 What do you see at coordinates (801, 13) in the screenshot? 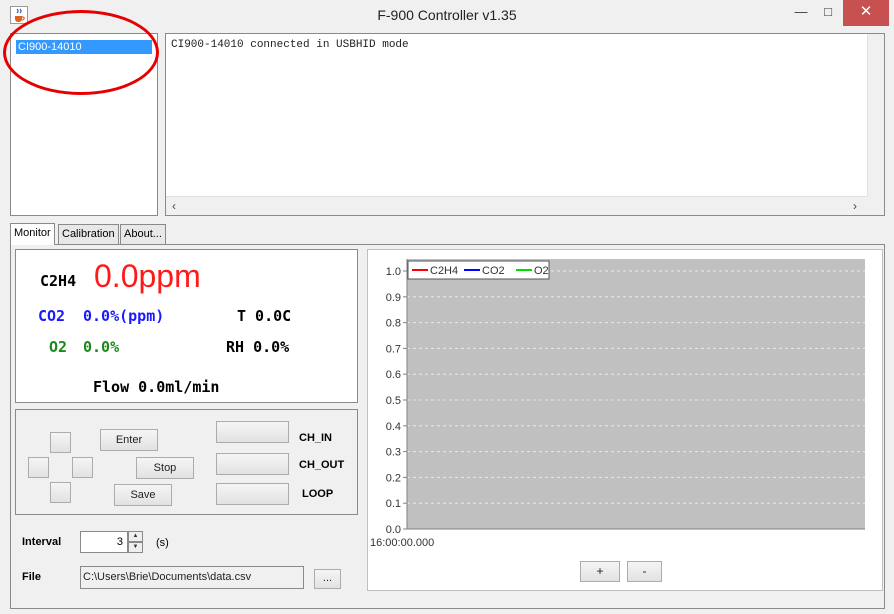
I see `minimize-button: —` at bounding box center [801, 13].